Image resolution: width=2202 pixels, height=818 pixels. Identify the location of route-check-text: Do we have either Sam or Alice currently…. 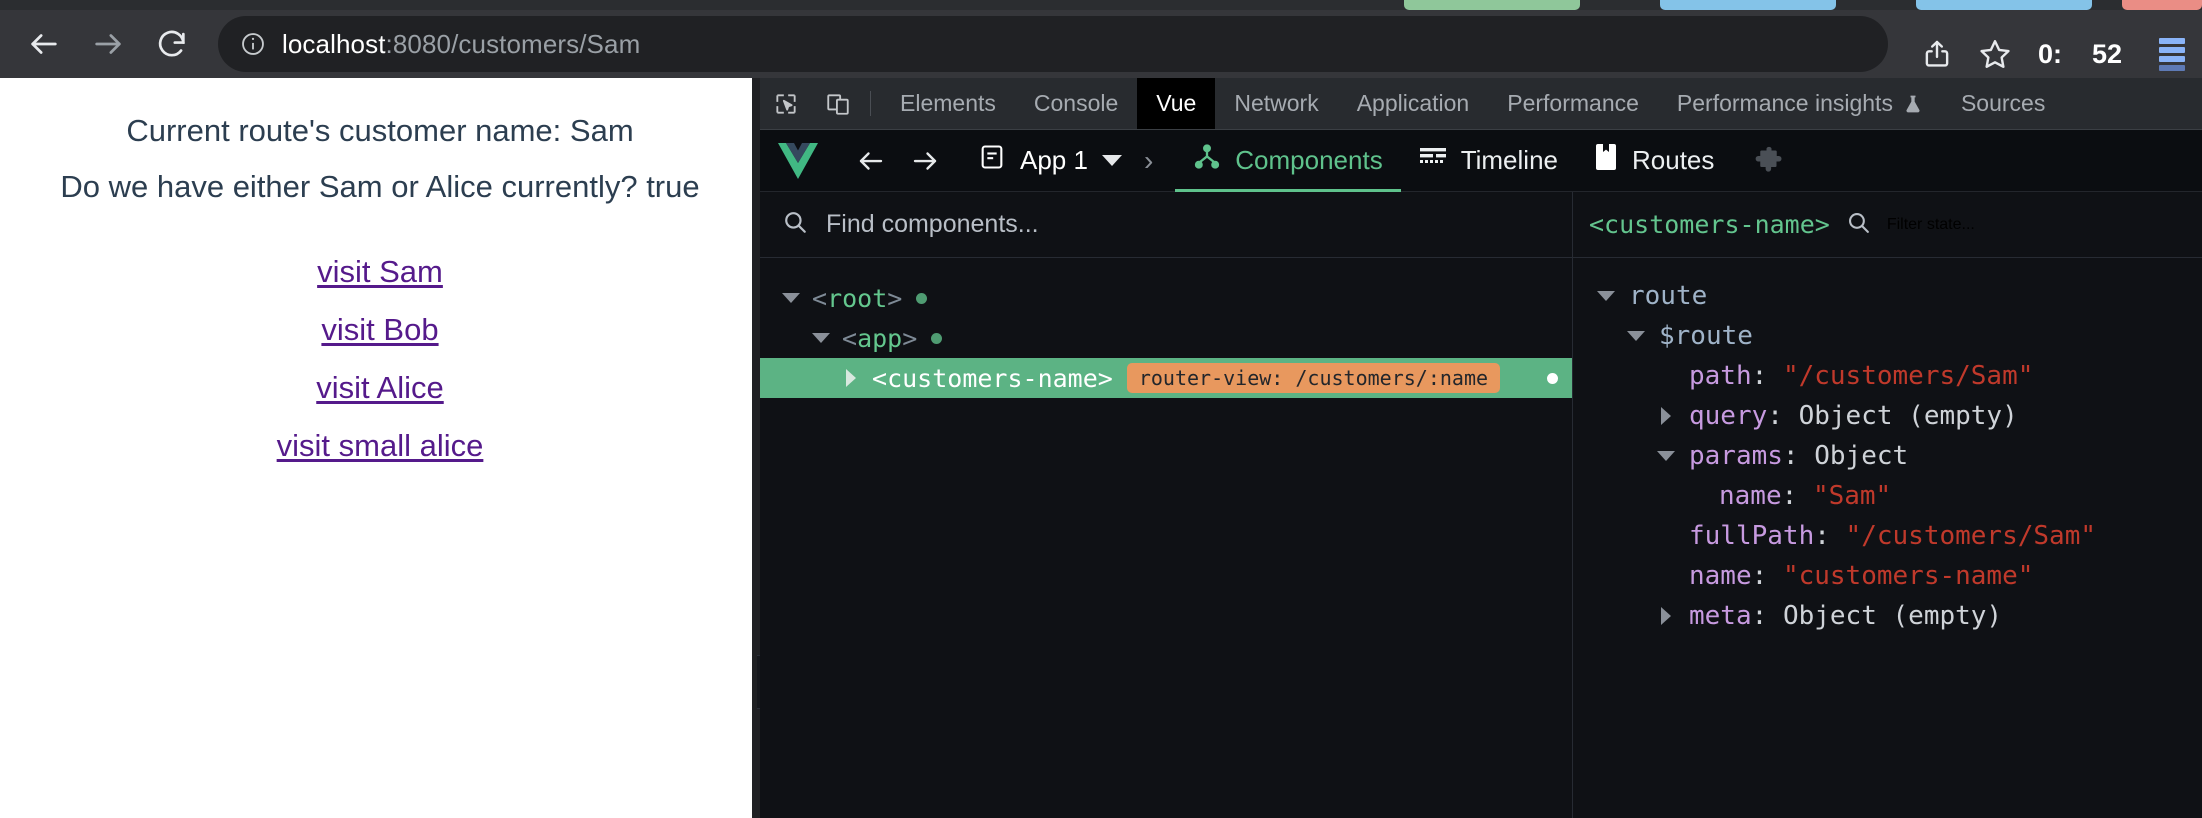
(380, 187).